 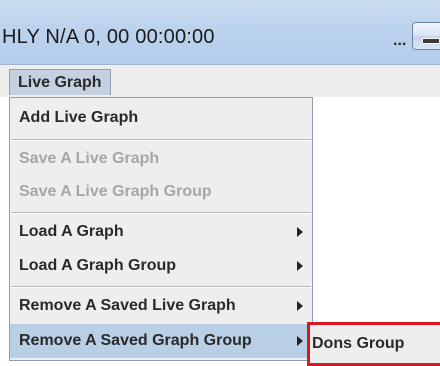 I want to click on menu-item-label: Remove A Saved Graph Group, so click(x=135, y=340).